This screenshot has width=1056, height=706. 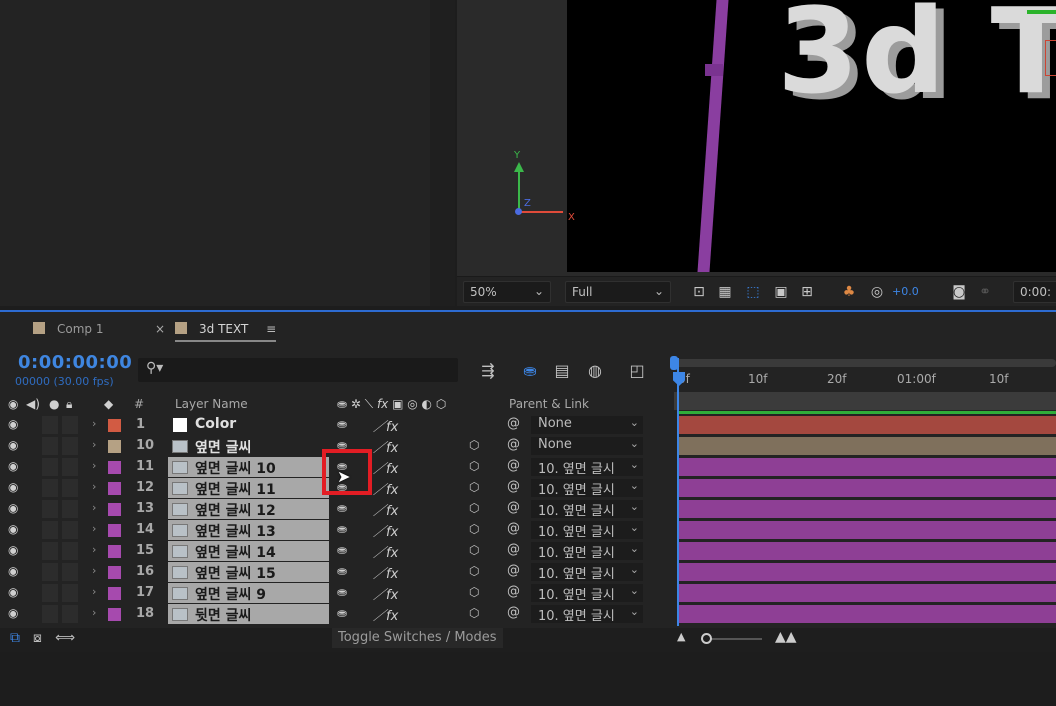 What do you see at coordinates (223, 615) in the screenshot?
I see `layer-name: 뒷면 글씨` at bounding box center [223, 615].